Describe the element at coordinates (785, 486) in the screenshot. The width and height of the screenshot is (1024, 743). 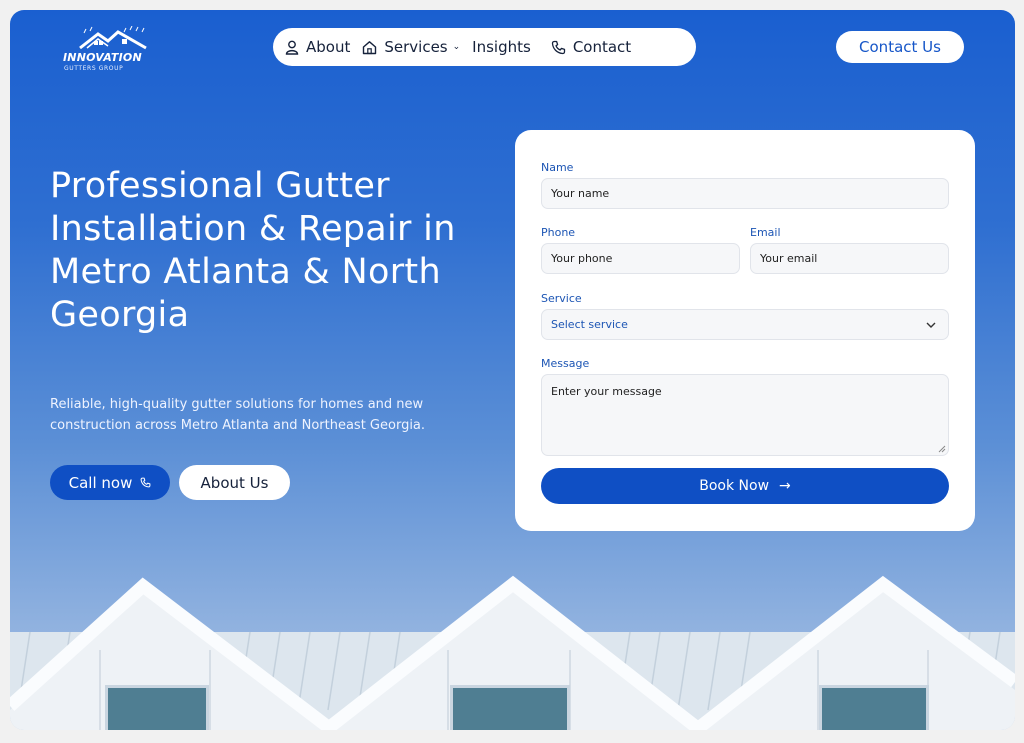
I see `arrow-right-icon: →` at that location.